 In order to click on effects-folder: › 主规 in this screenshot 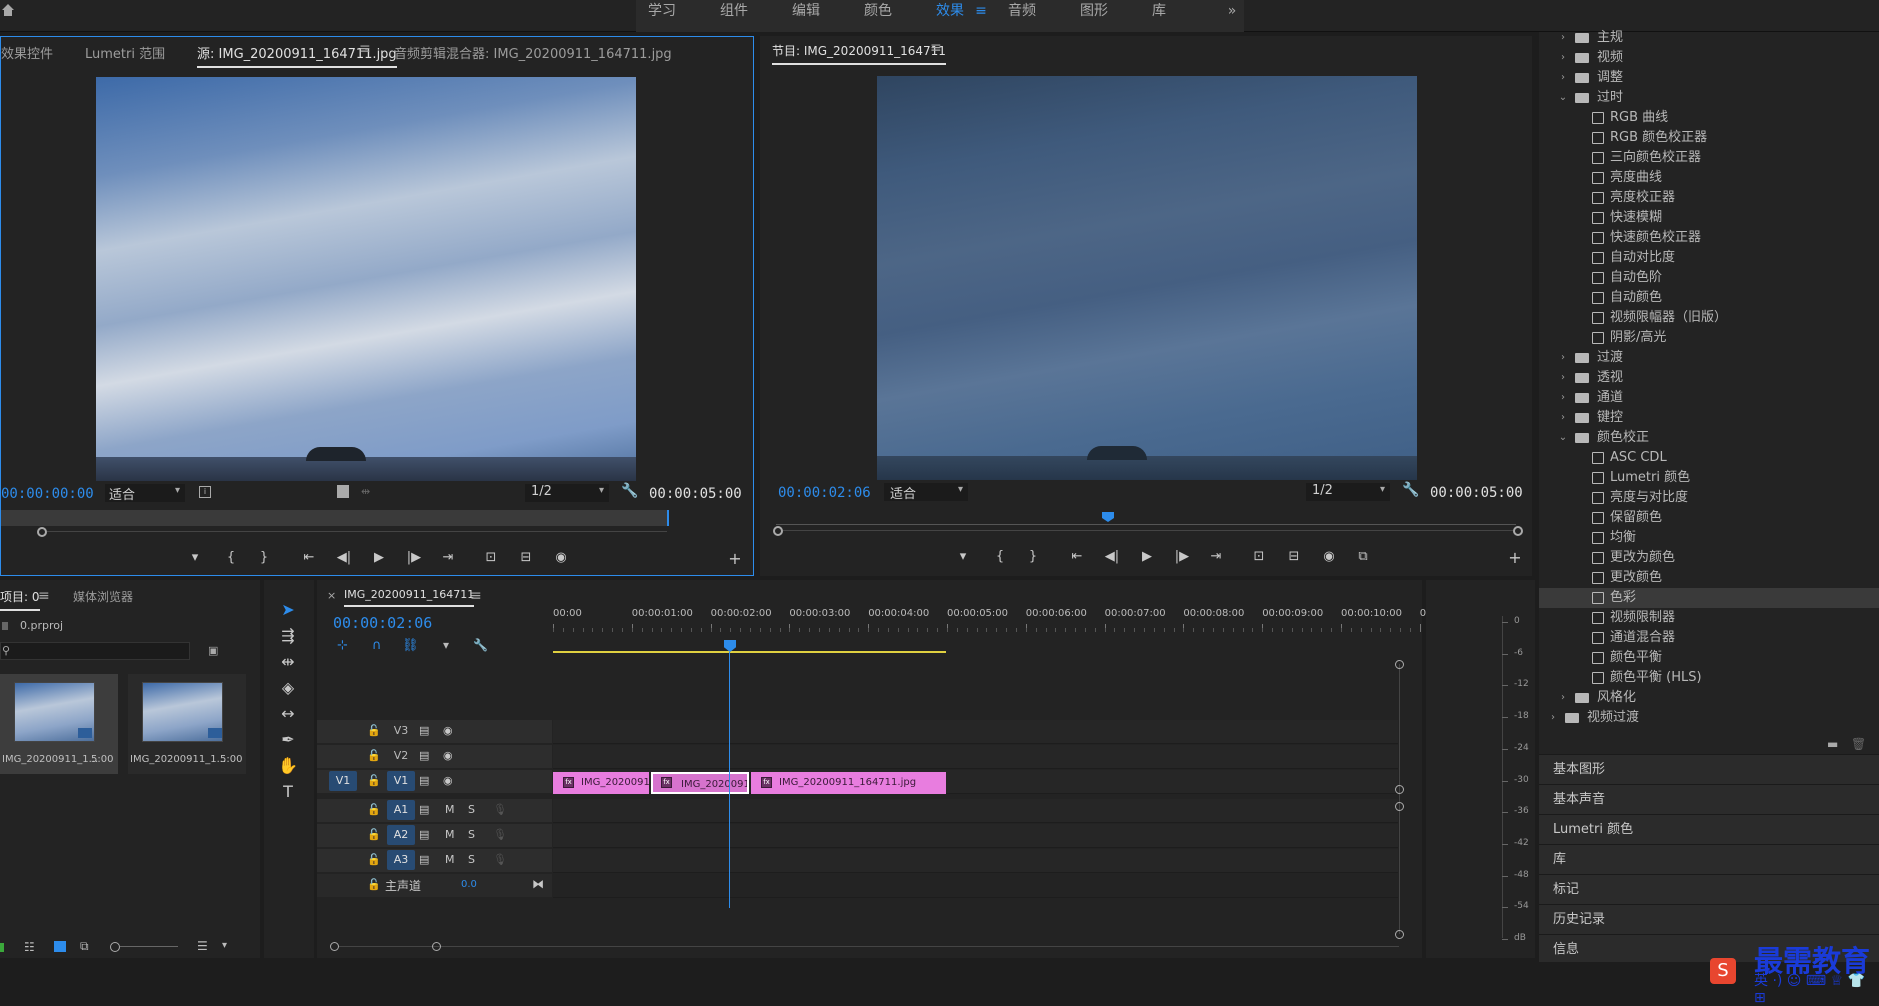, I will do `click(1709, 38)`.